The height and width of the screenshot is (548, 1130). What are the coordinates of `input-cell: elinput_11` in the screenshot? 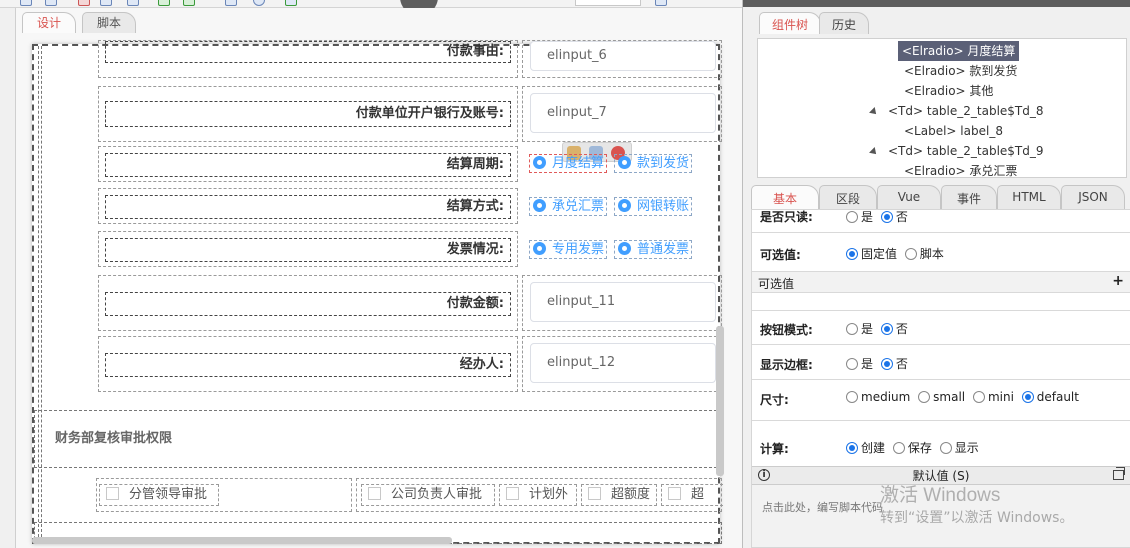 It's located at (622, 303).